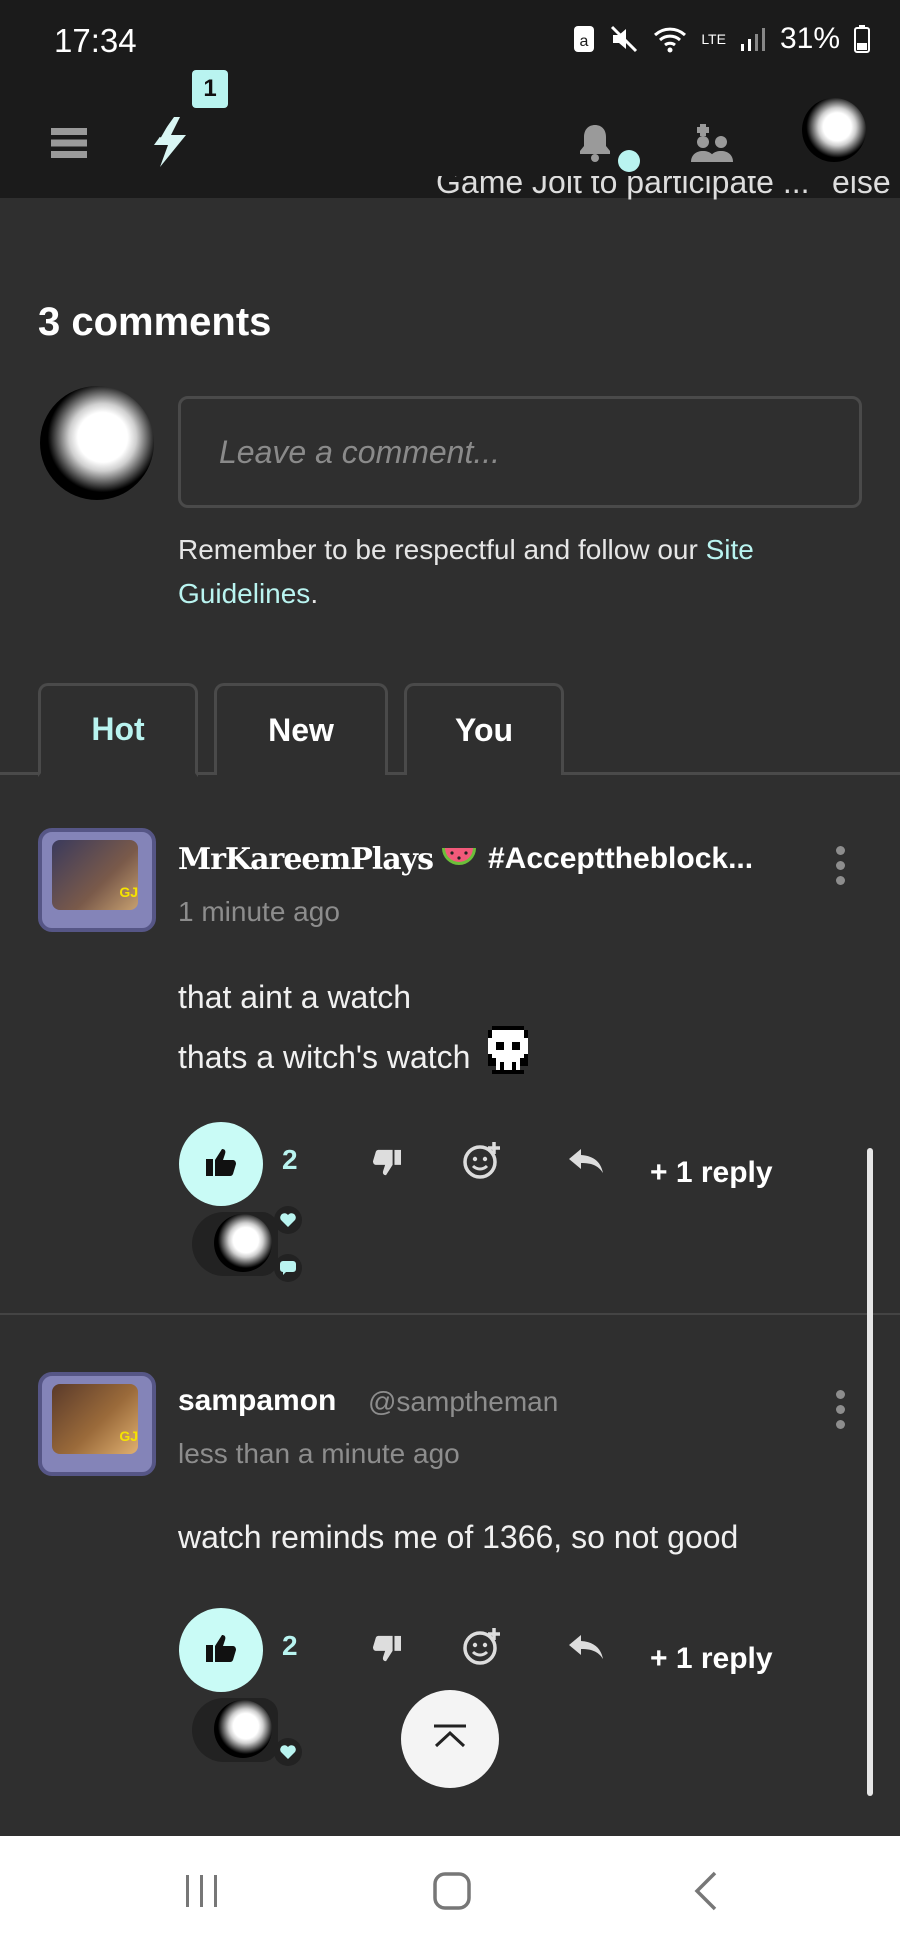 This screenshot has height=1950, width=900. Describe the element at coordinates (306, 859) in the screenshot. I see `comment-author: MrKareemPlays` at that location.